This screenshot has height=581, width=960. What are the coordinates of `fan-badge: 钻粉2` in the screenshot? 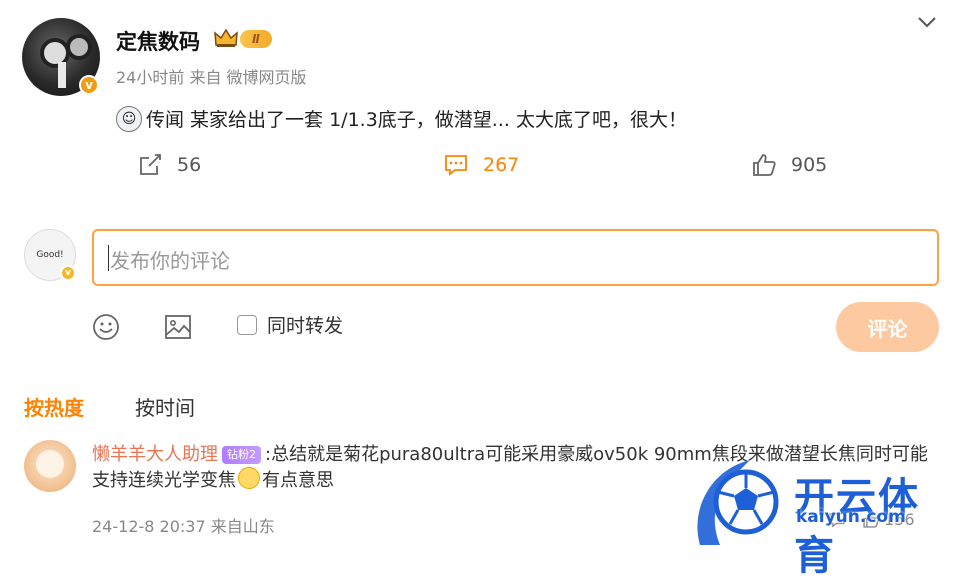 It's located at (241, 455).